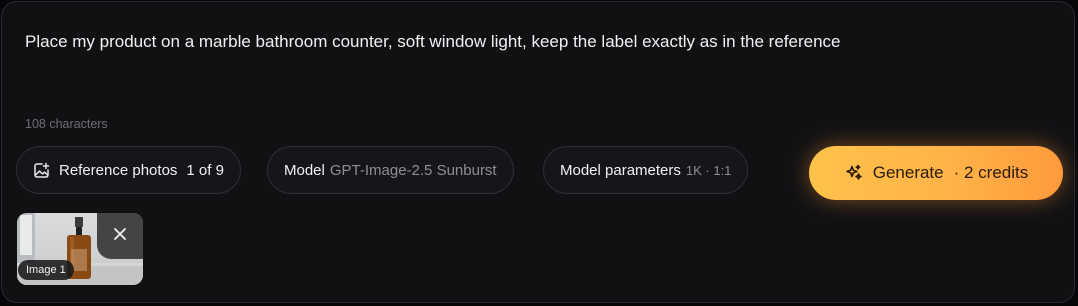 The image size is (1078, 306). I want to click on generate-credits: · 2 credits, so click(991, 172).